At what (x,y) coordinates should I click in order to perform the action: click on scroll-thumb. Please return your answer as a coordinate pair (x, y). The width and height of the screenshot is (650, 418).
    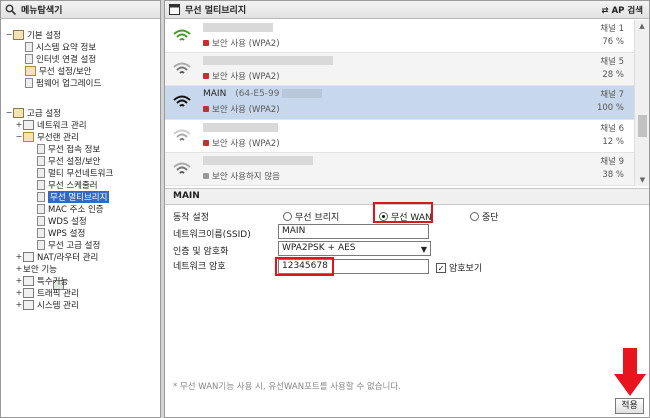
    Looking at the image, I should click on (642, 126).